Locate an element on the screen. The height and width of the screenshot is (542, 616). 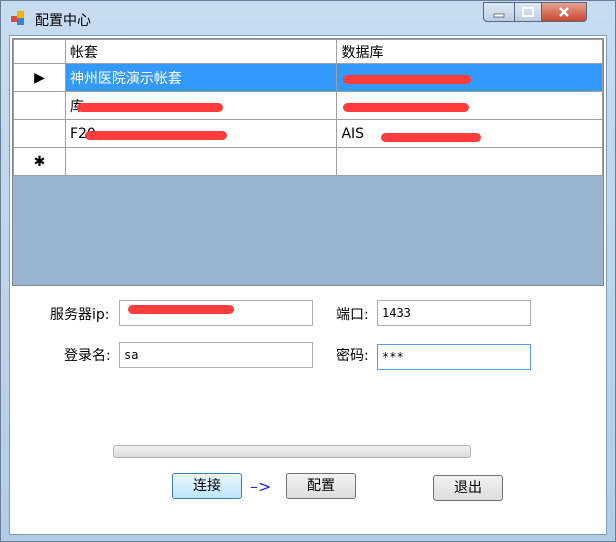
new-row: ✱ is located at coordinates (308, 161).